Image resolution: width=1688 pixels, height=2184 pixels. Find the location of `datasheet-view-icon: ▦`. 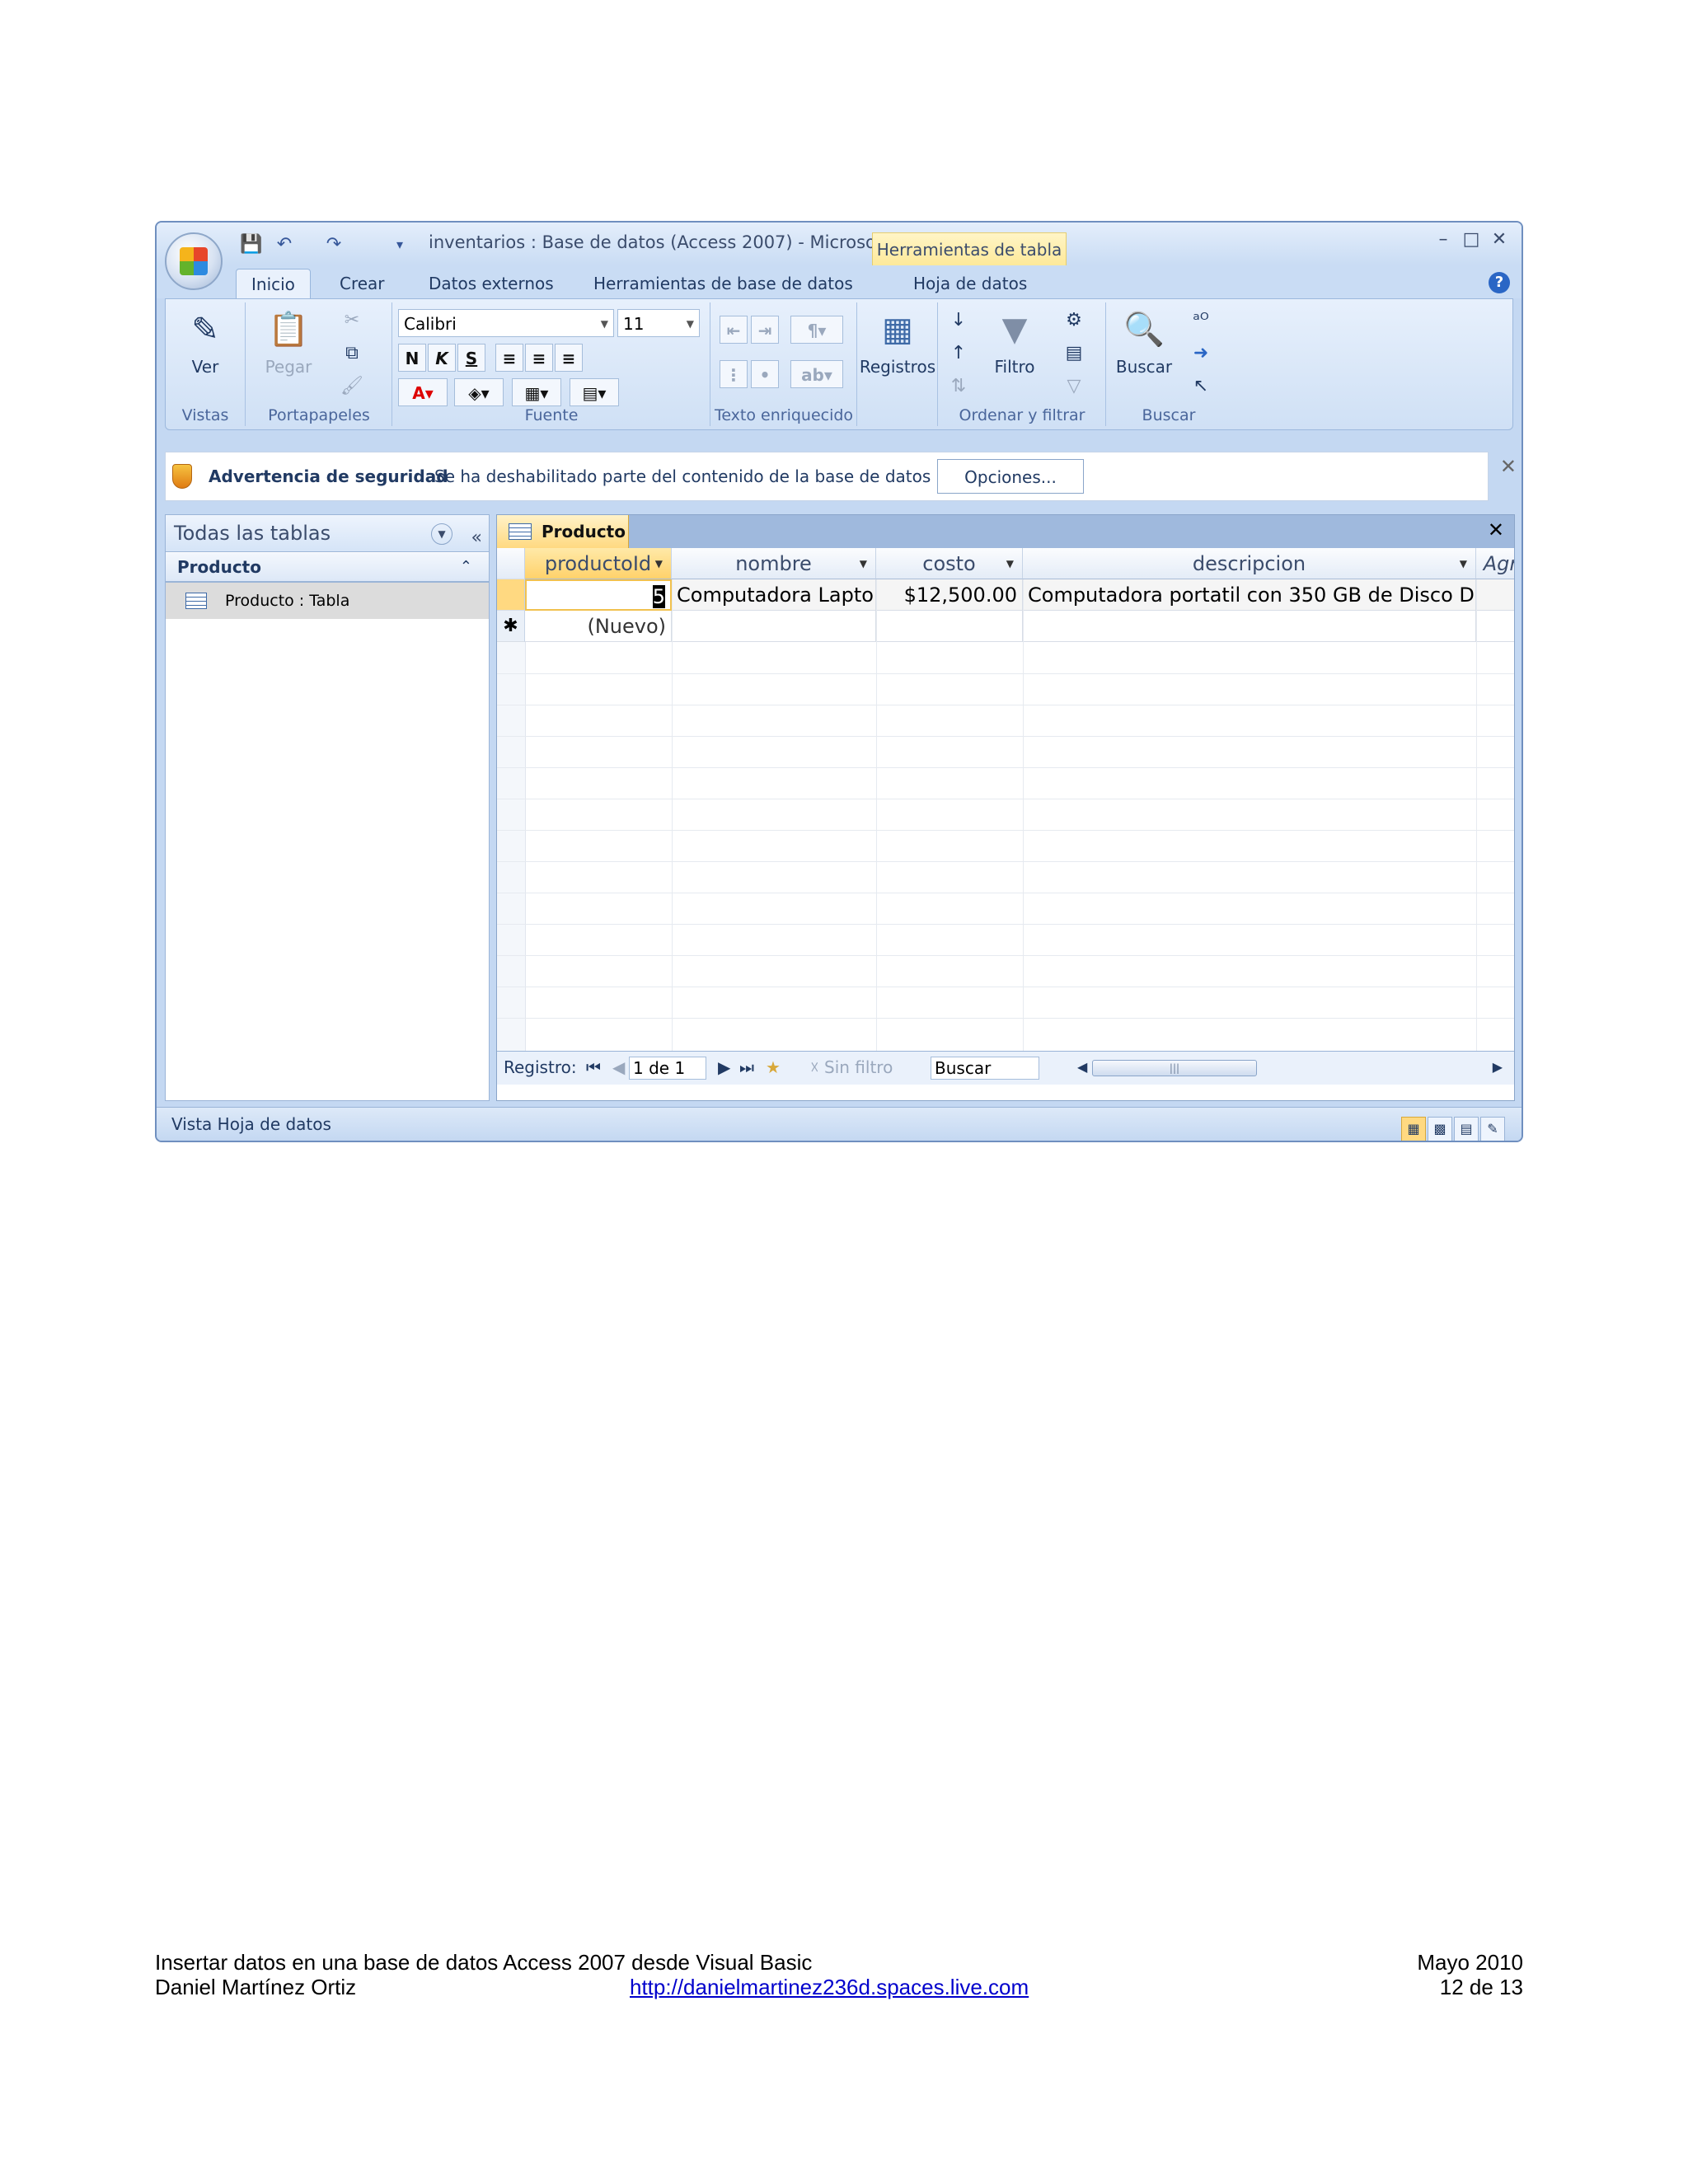

datasheet-view-icon: ▦ is located at coordinates (1413, 1129).